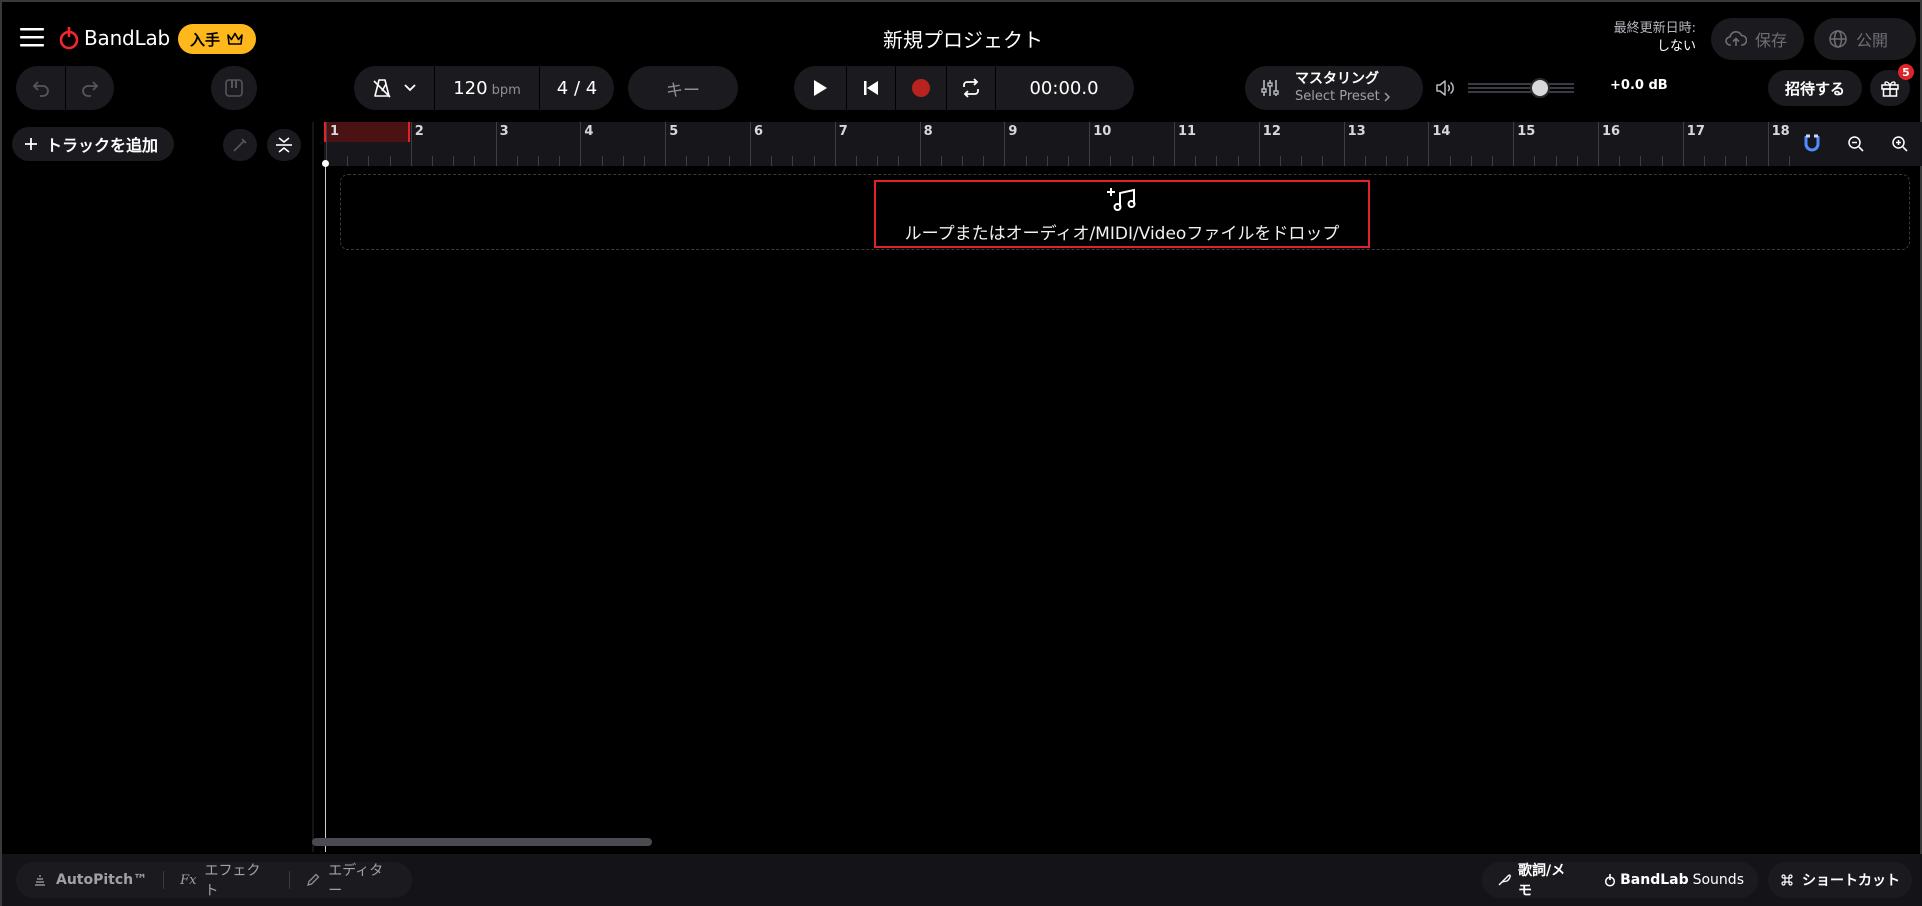  I want to click on tuning-fork-icon, so click(240, 145).